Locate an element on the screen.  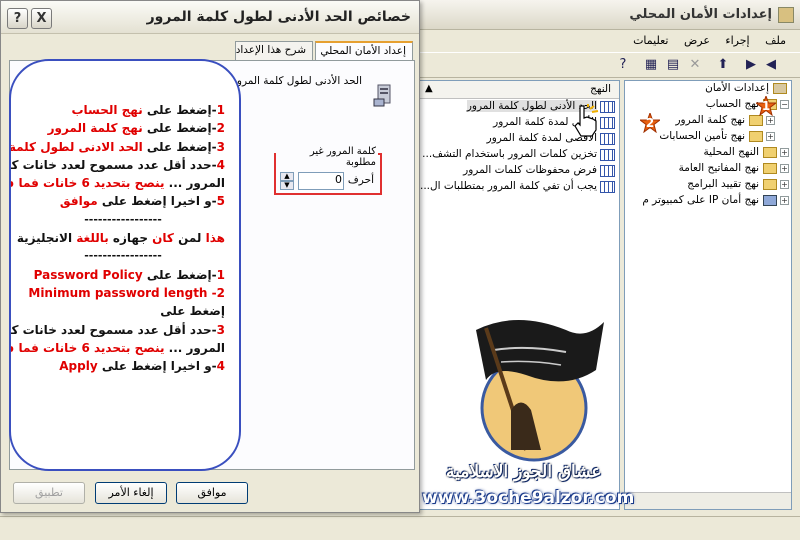
instruction-line: 4-و اخيرا إضغط على Apply is located at coordinates (142, 366).